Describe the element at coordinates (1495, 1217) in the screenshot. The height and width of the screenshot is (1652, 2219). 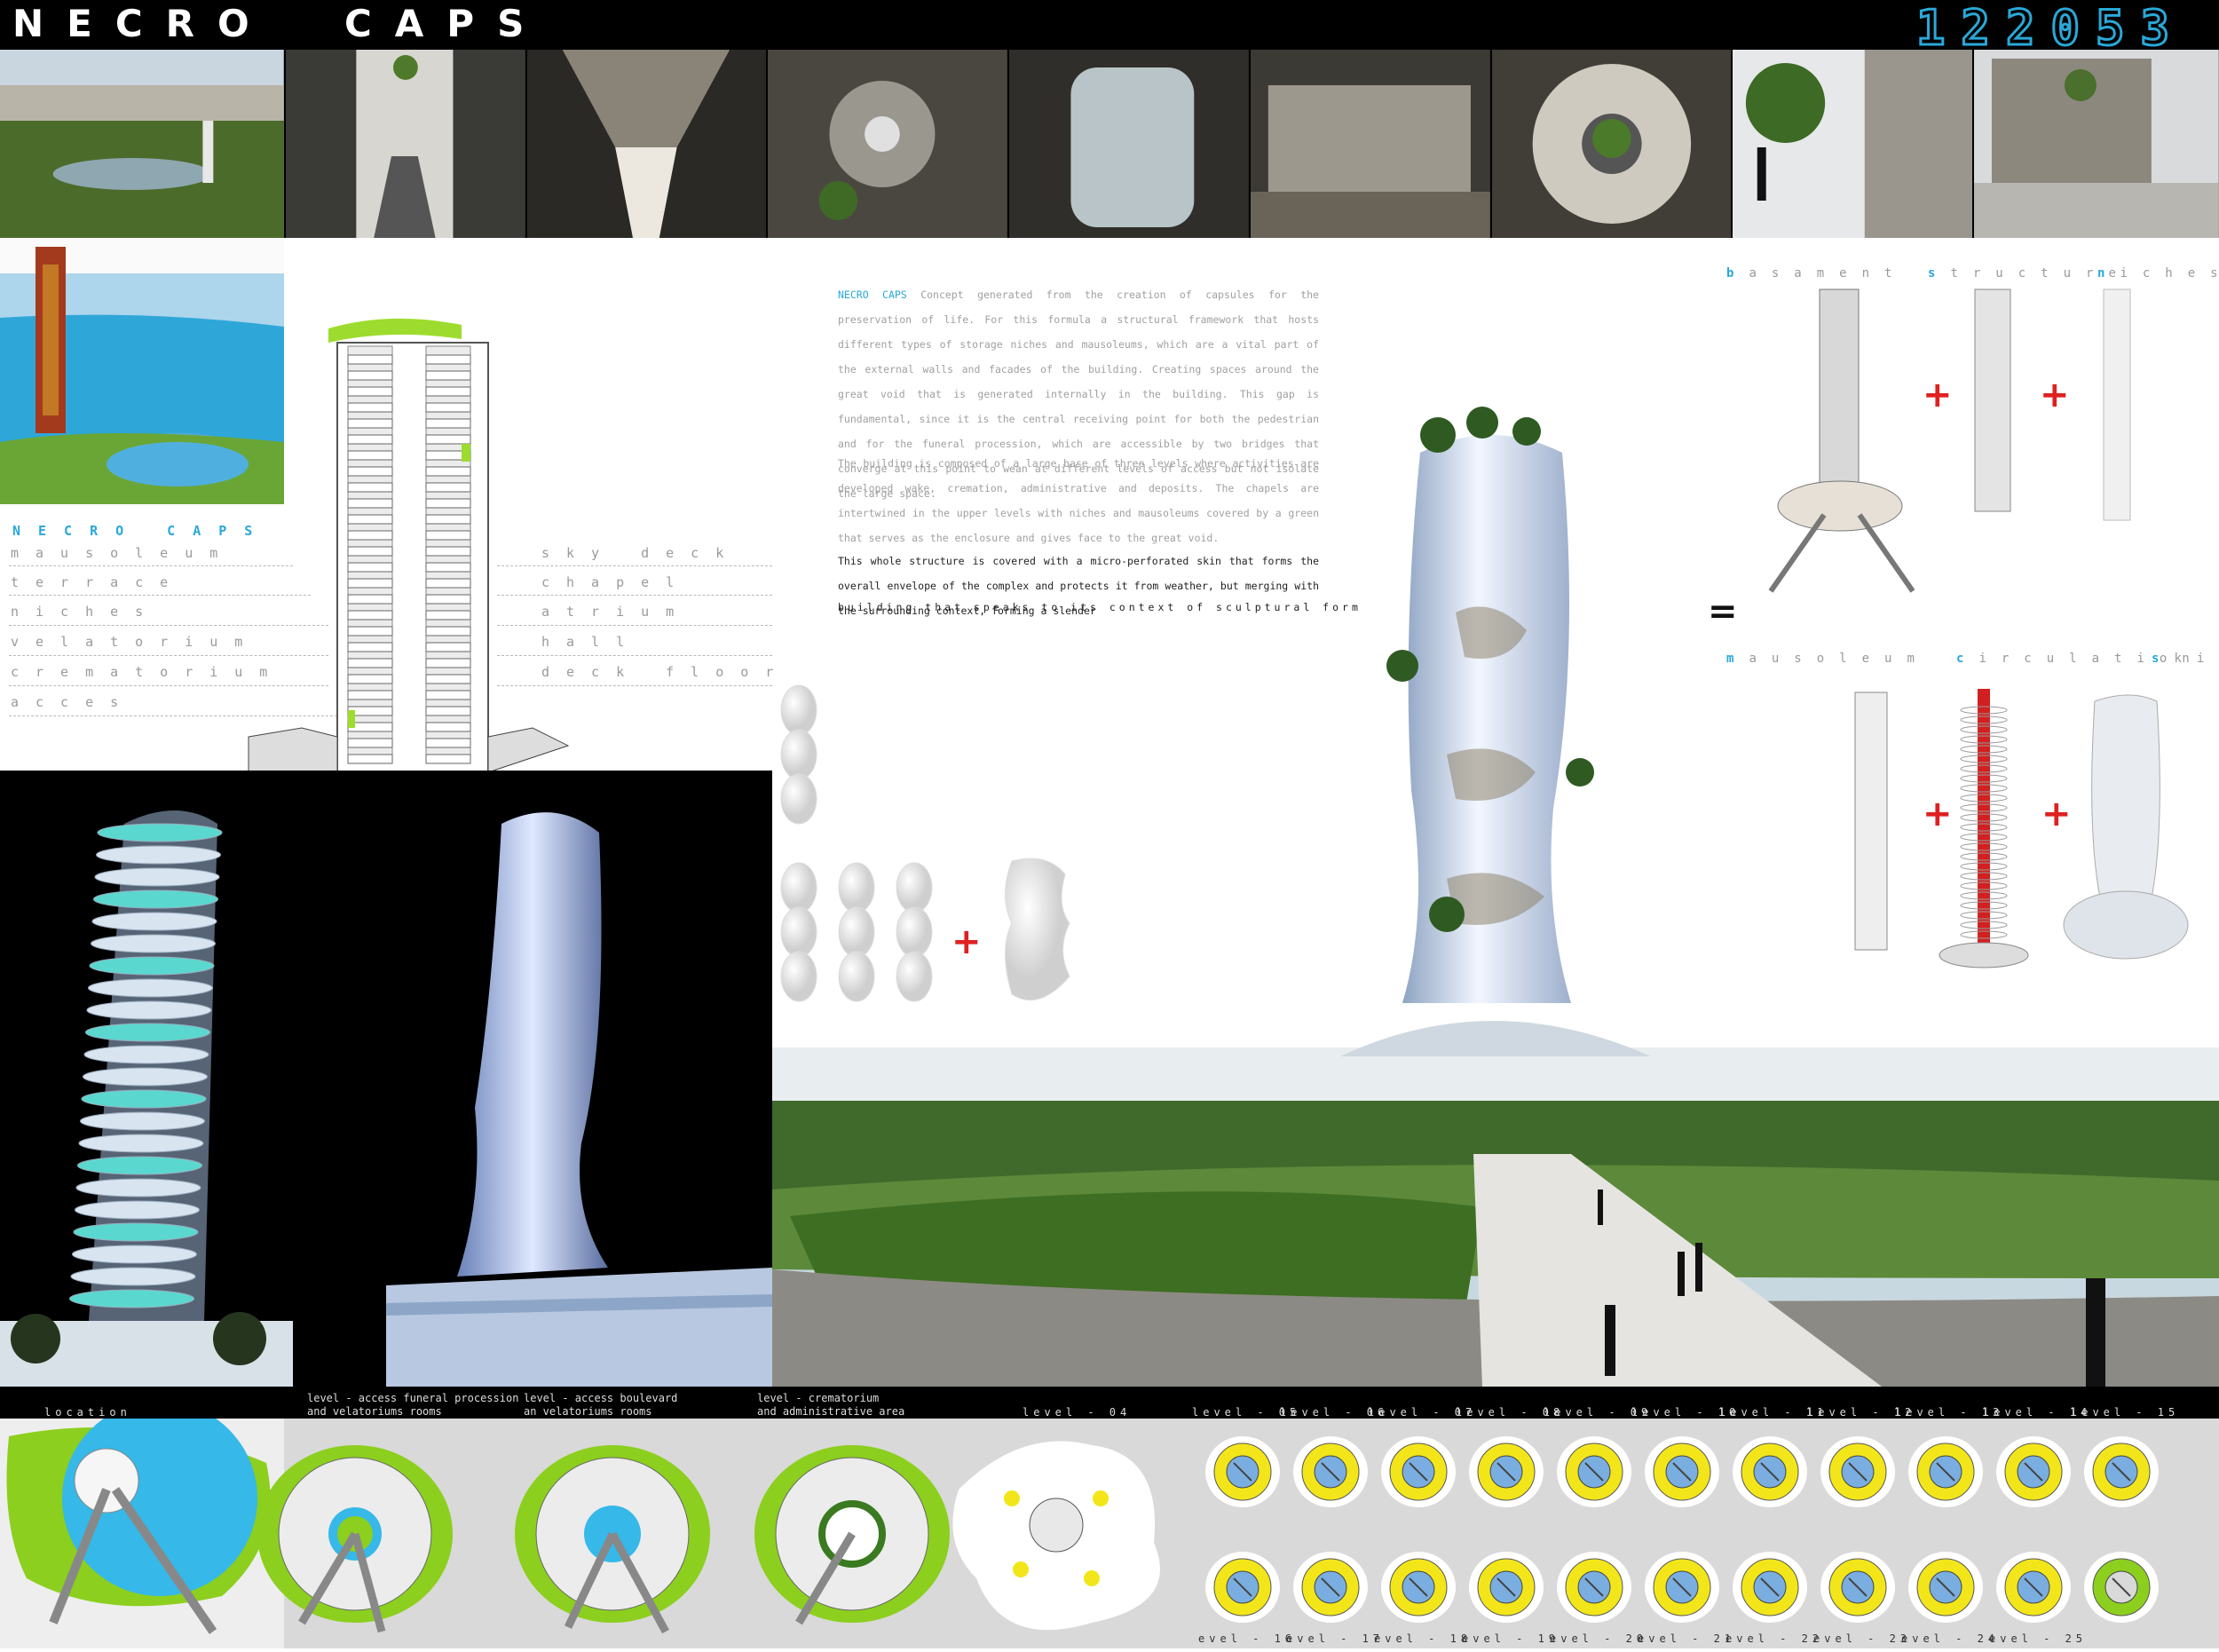
I see `panorama-photo` at that location.